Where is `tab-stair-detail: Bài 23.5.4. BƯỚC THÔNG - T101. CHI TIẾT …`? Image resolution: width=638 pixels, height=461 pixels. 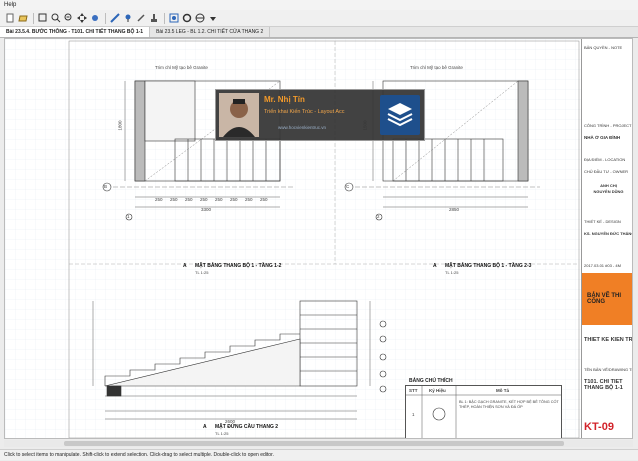 tab-stair-detail: Bài 23.5.4. BƯỚC THÔNG - T101. CHI TIẾT … is located at coordinates (75, 32).